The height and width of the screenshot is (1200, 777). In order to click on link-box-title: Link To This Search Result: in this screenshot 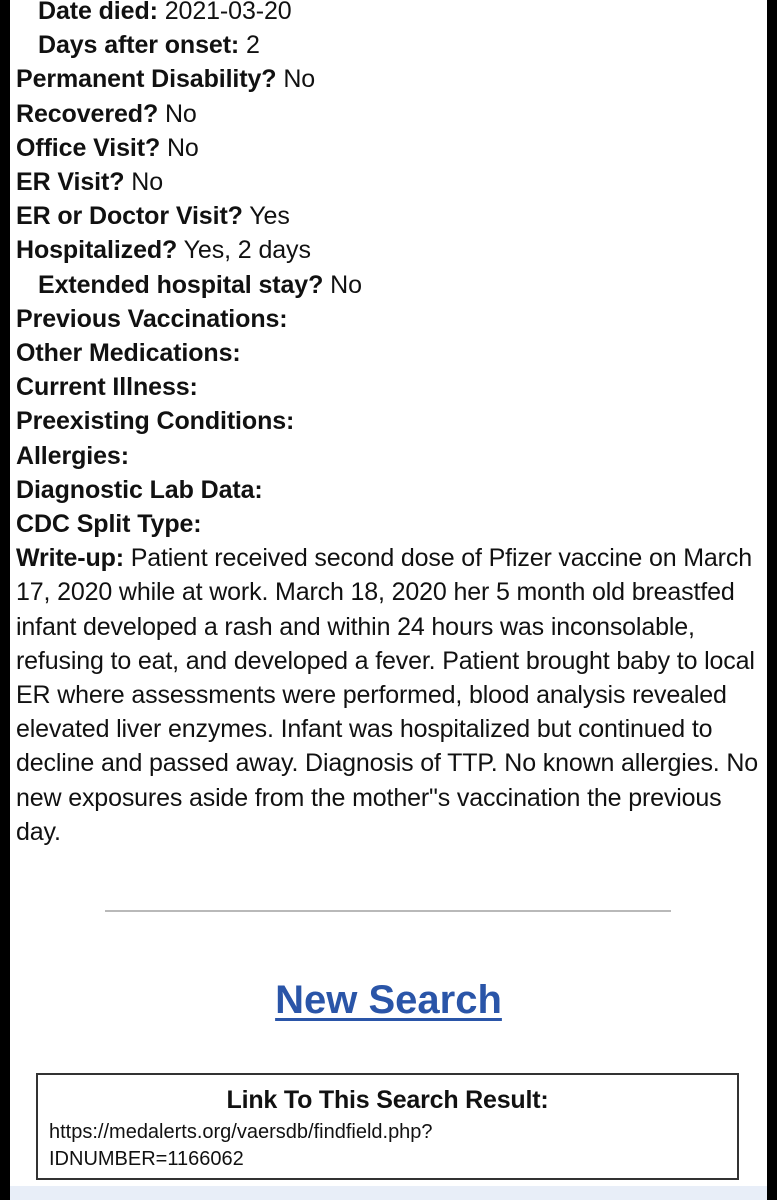, I will do `click(387, 1100)`.